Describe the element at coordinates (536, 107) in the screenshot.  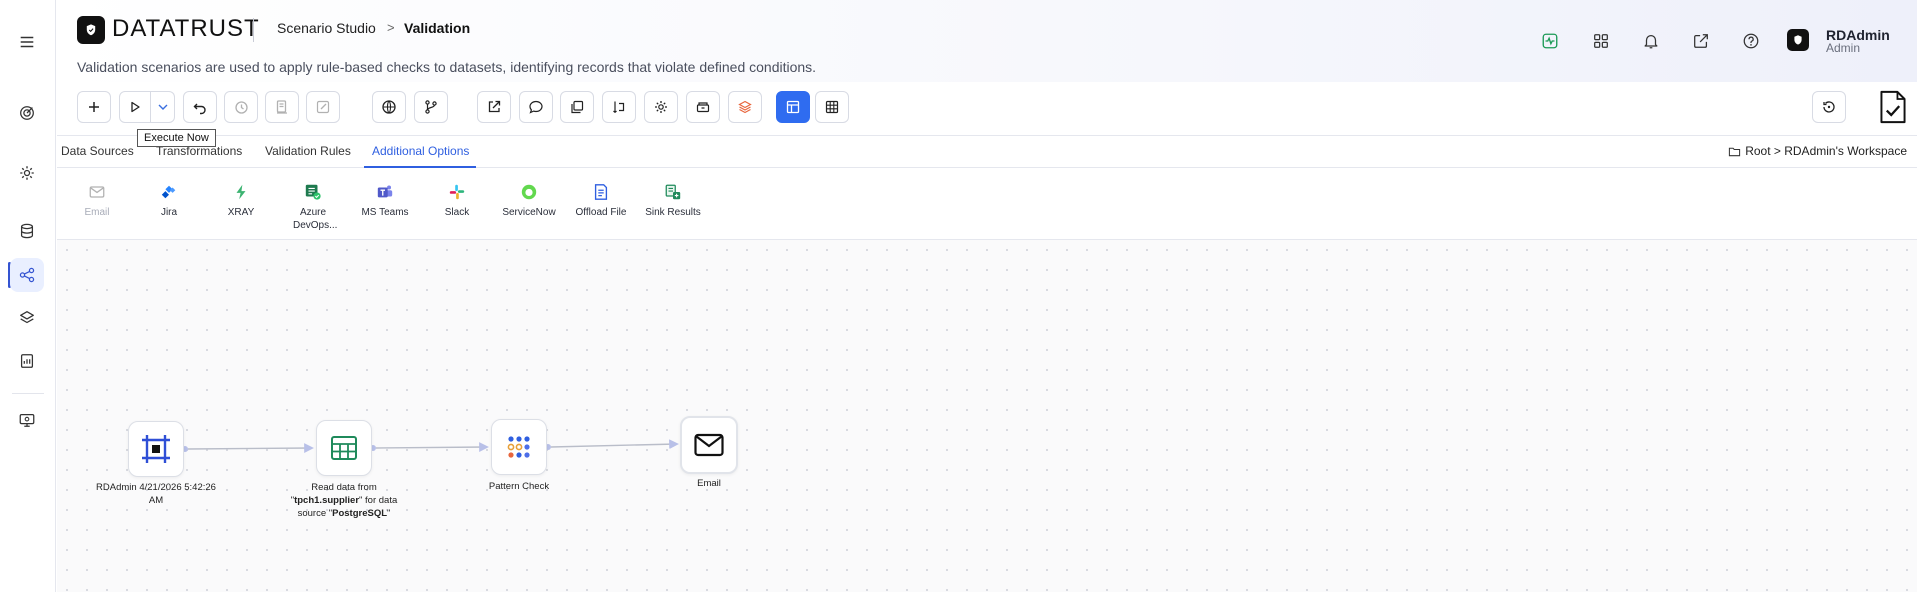
I see `comment-button` at that location.